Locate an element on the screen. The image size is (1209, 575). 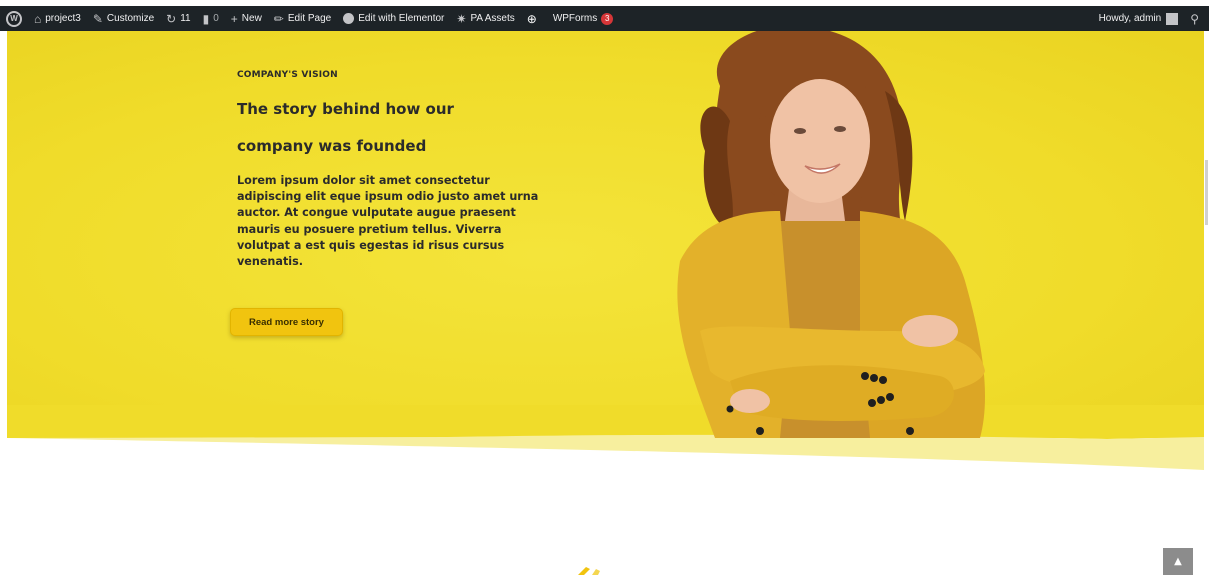
page-scrollbar is located at coordinates (1206, 192).